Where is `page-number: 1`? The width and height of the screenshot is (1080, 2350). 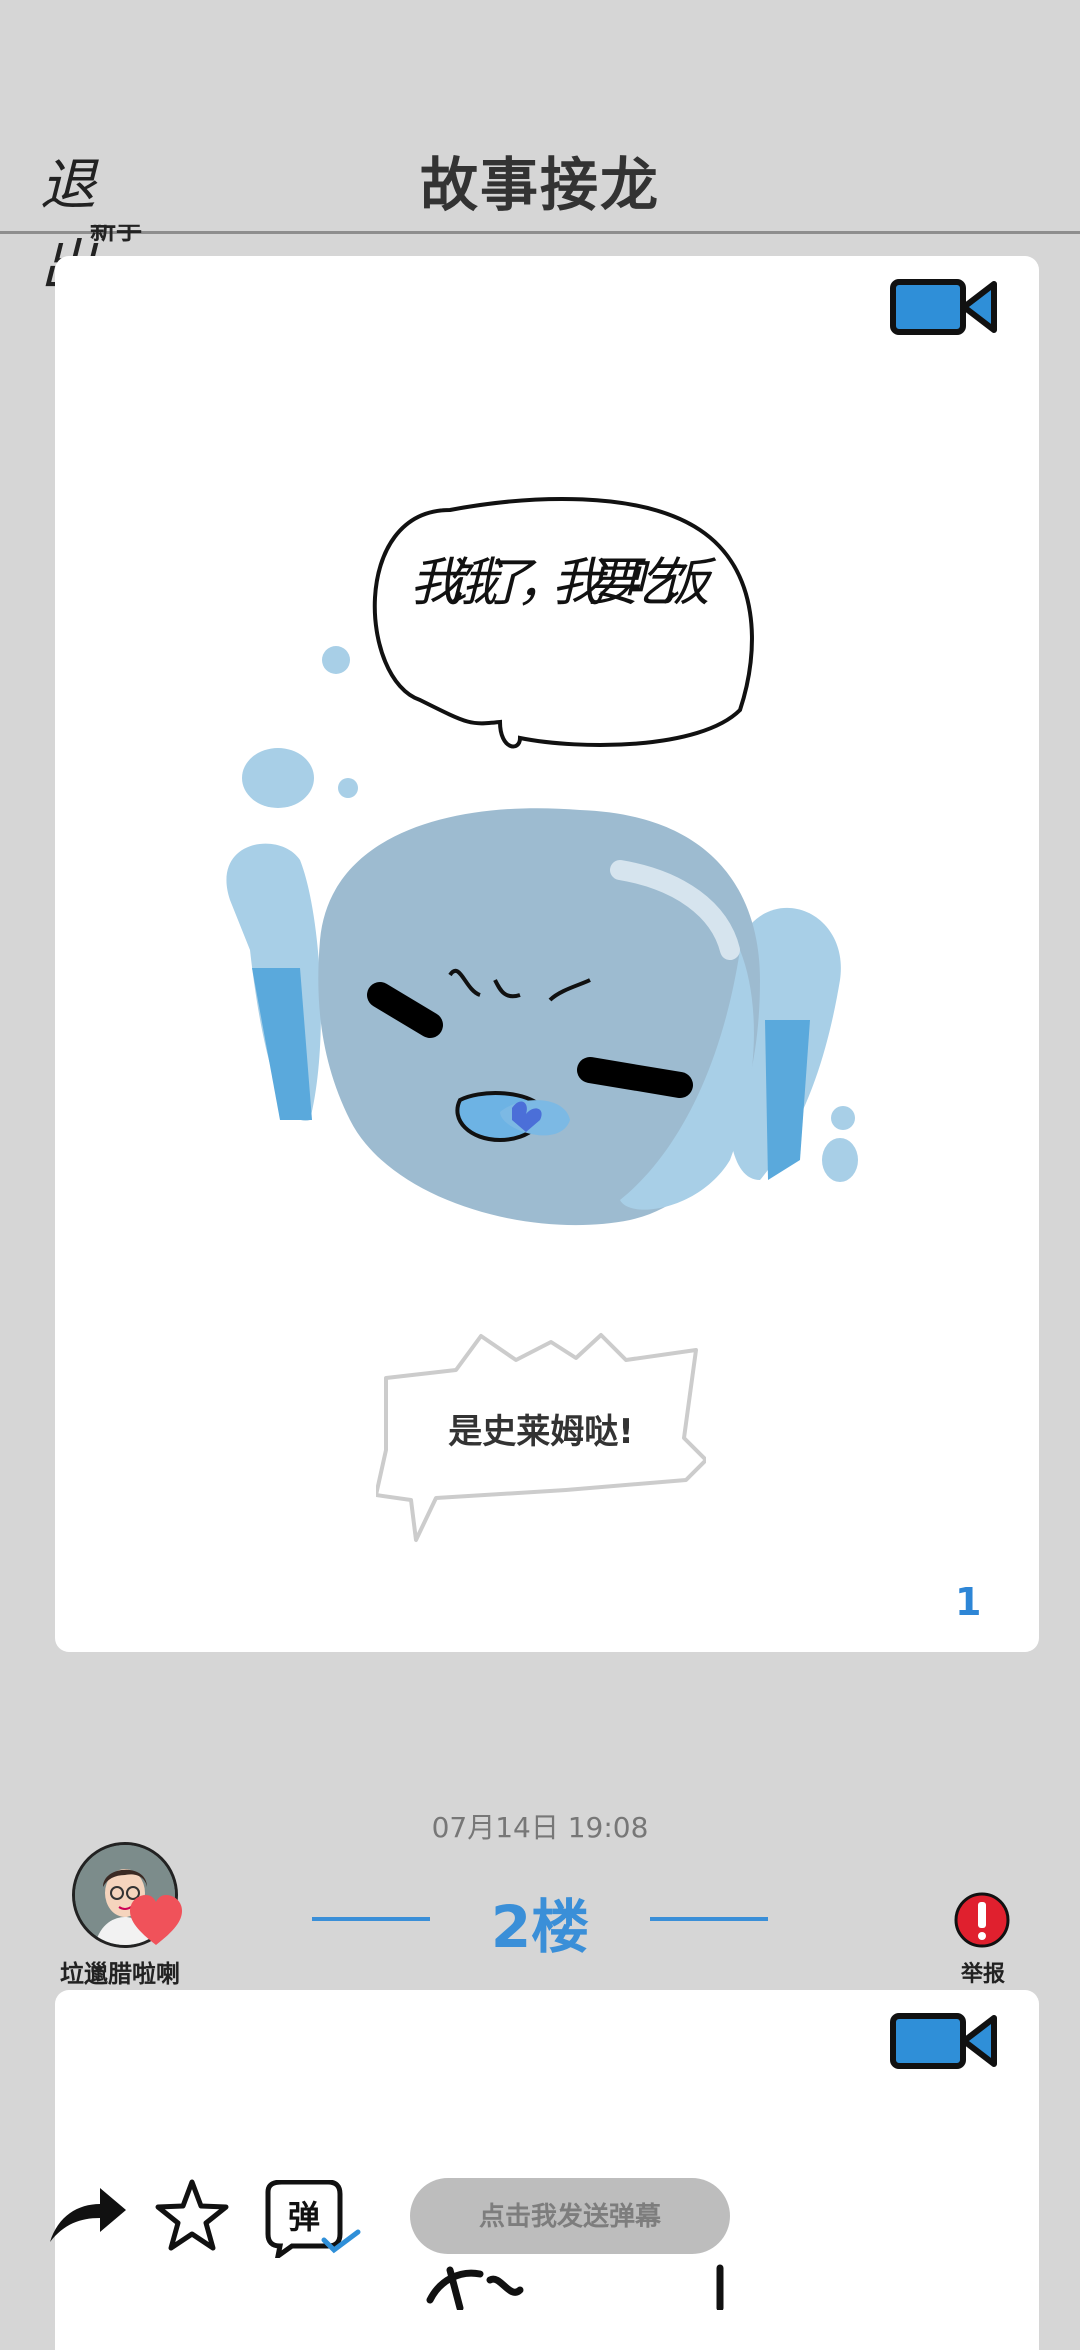 page-number: 1 is located at coordinates (968, 1602).